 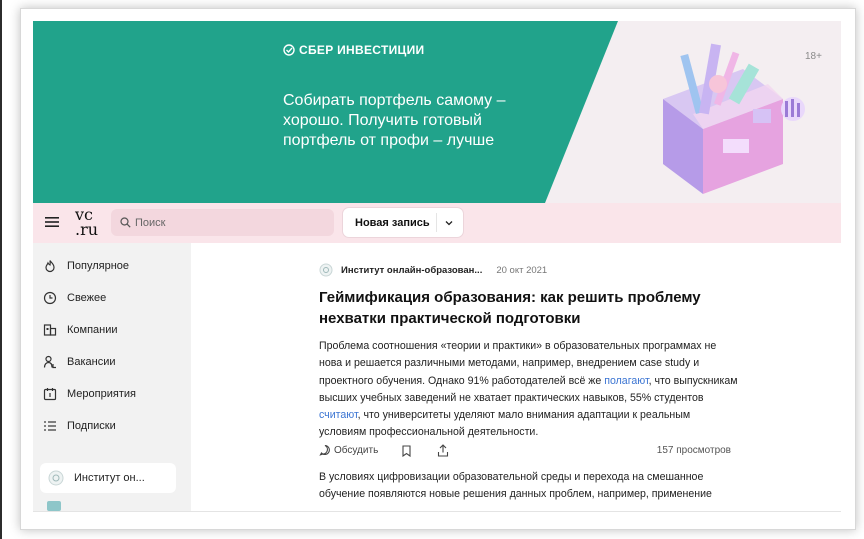 I want to click on bottom-divider, so click(x=437, y=511).